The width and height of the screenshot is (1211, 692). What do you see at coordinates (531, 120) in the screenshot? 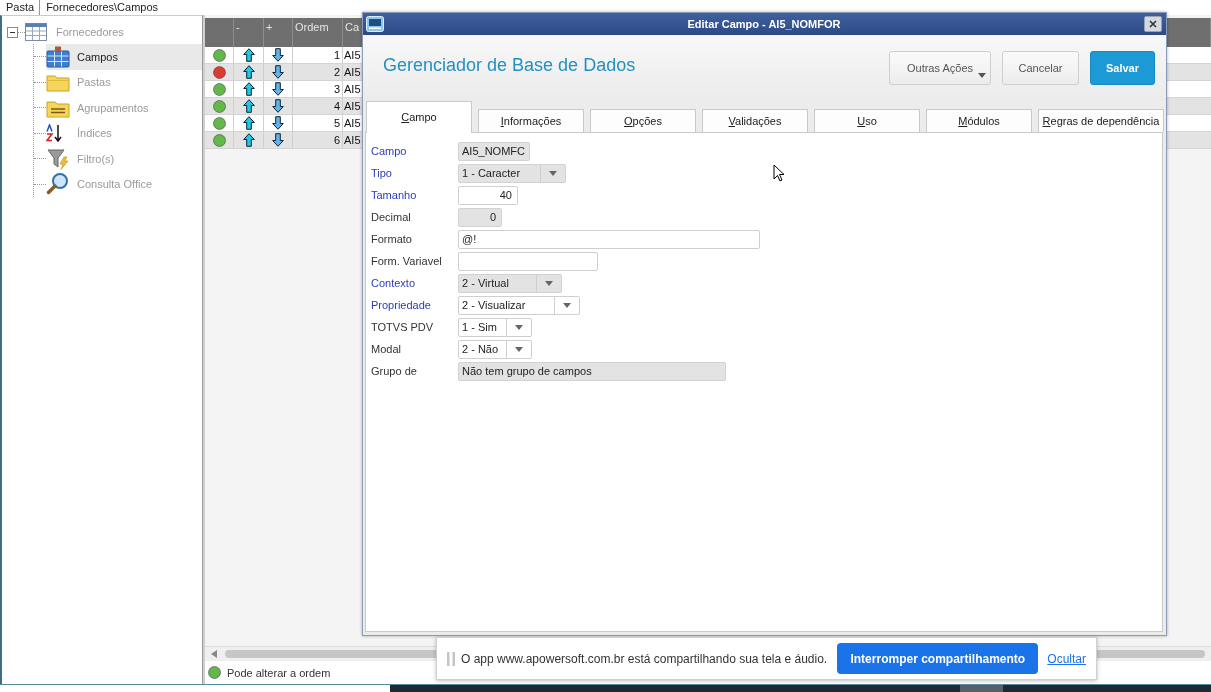
I see `tab: Informações` at bounding box center [531, 120].